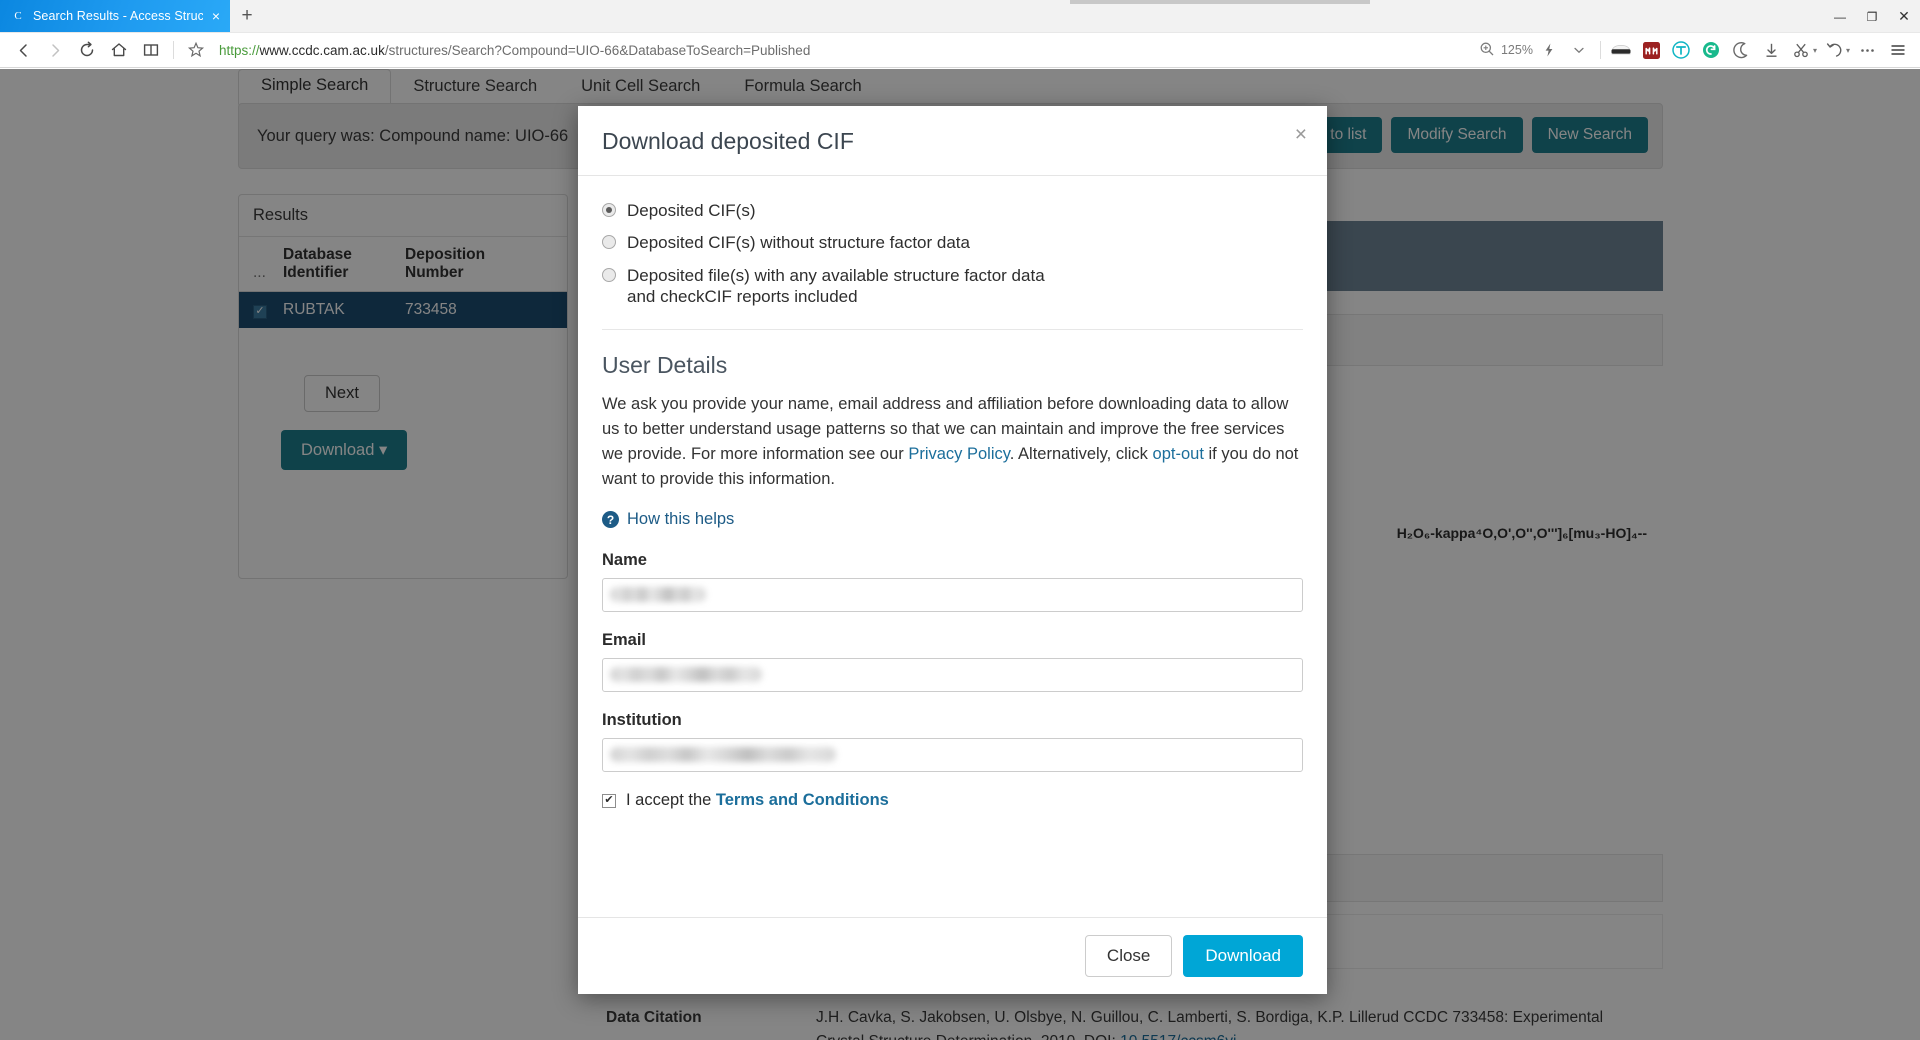  Describe the element at coordinates (1771, 50) in the screenshot. I see `download-icon` at that location.